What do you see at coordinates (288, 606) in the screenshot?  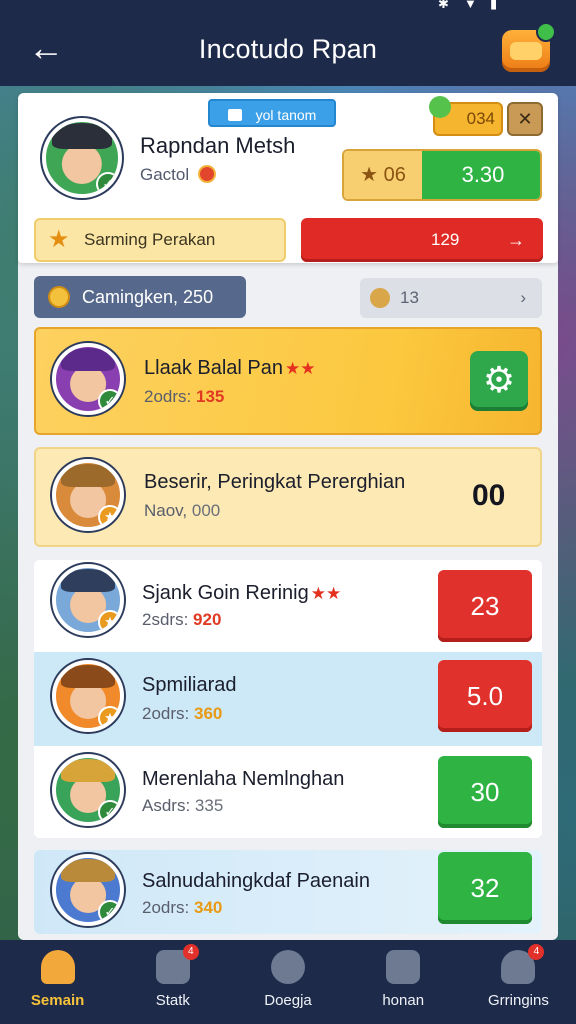 I see `list-item: ★ Sjank Goin Rerinig ★★ 2sdrs: 920 23` at bounding box center [288, 606].